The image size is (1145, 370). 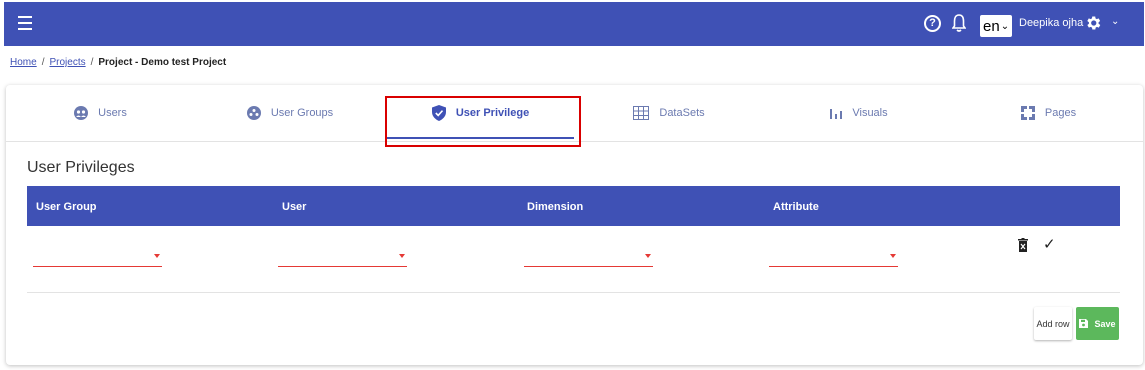 What do you see at coordinates (573, 292) in the screenshot?
I see `row-divider` at bounding box center [573, 292].